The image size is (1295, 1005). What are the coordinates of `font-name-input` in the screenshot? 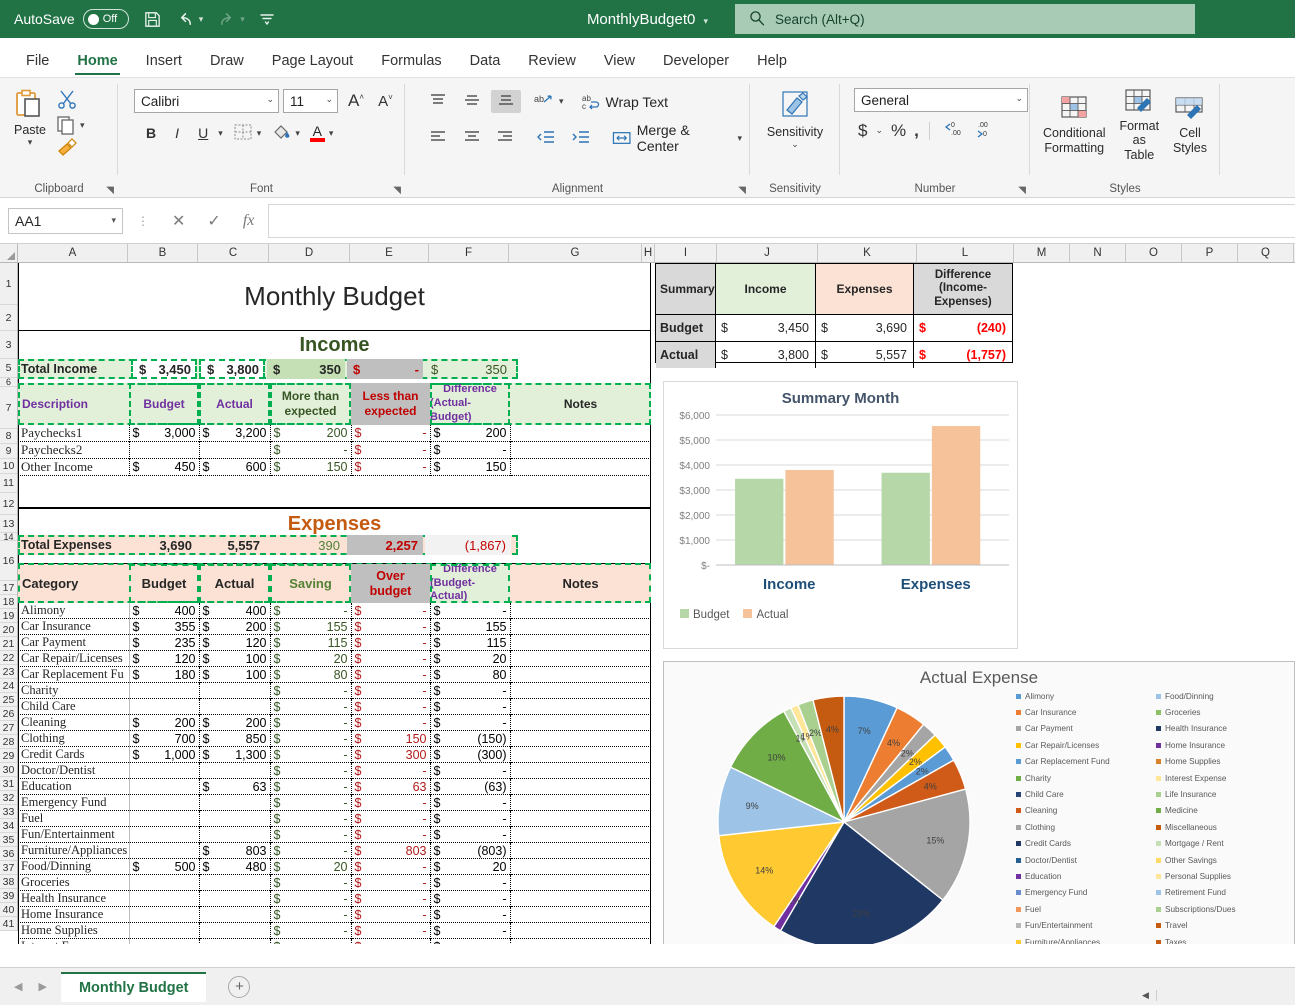 It's located at (206, 101).